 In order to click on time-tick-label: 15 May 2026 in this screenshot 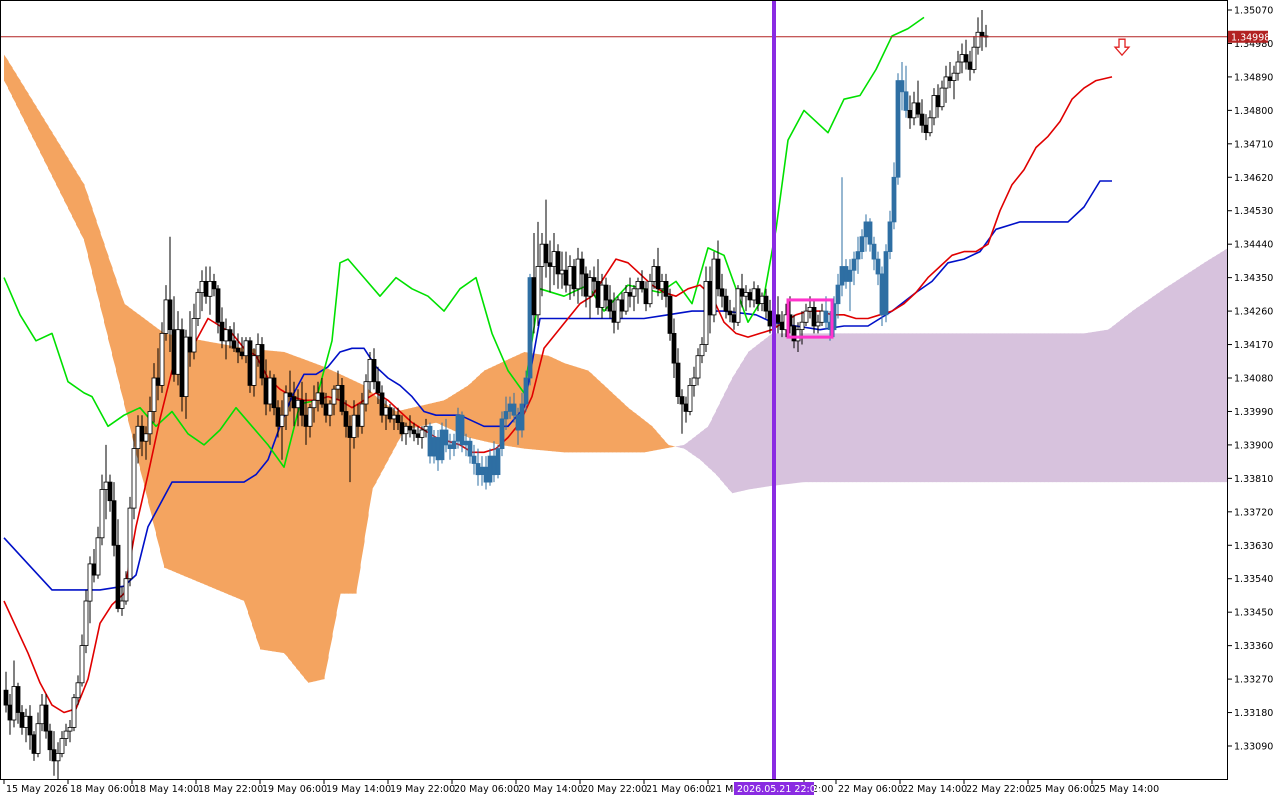, I will do `click(37, 789)`.